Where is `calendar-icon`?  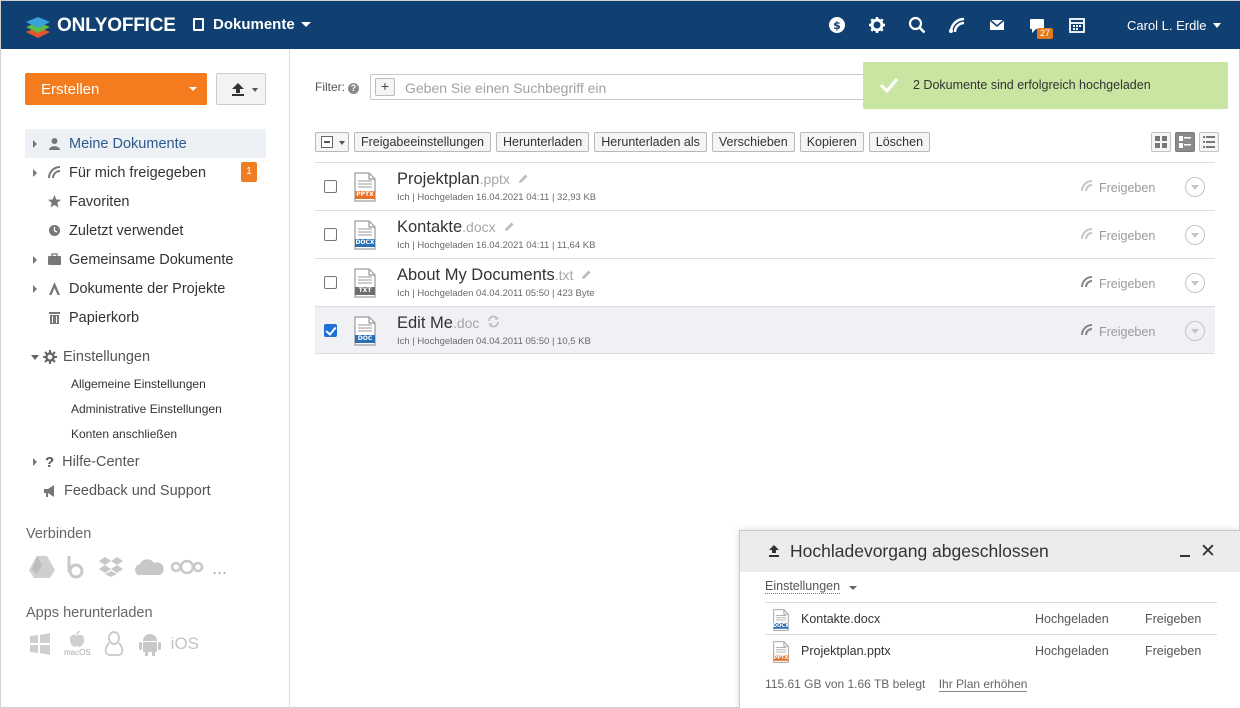 calendar-icon is located at coordinates (1077, 25).